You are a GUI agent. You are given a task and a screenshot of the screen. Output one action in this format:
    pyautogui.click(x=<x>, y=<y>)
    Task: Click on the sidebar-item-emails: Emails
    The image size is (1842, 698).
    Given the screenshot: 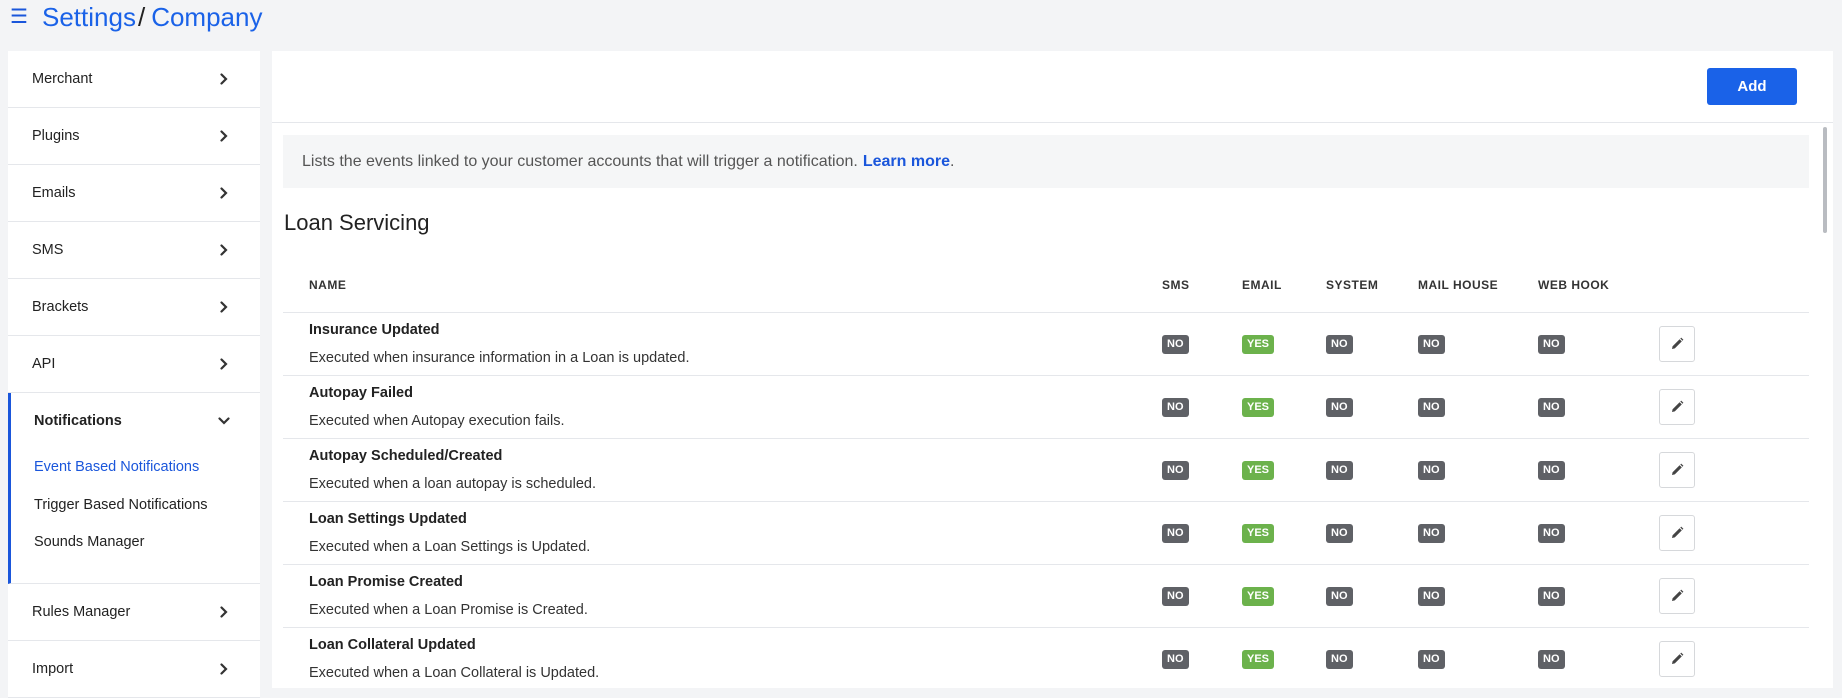 What is the action you would take?
    pyautogui.click(x=134, y=193)
    